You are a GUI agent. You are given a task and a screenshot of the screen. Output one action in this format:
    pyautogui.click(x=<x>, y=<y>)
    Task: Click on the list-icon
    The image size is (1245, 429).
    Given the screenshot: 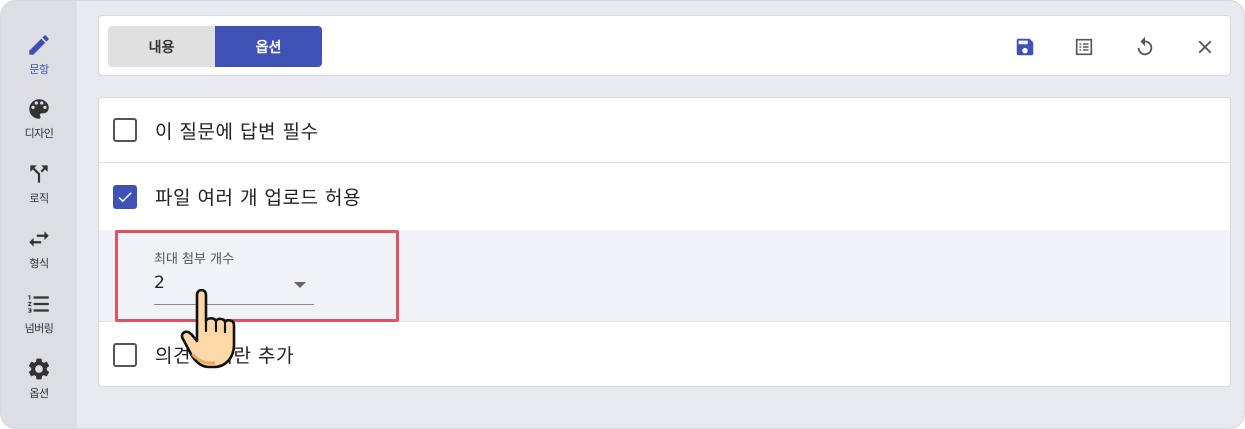 What is the action you would take?
    pyautogui.click(x=1084, y=47)
    